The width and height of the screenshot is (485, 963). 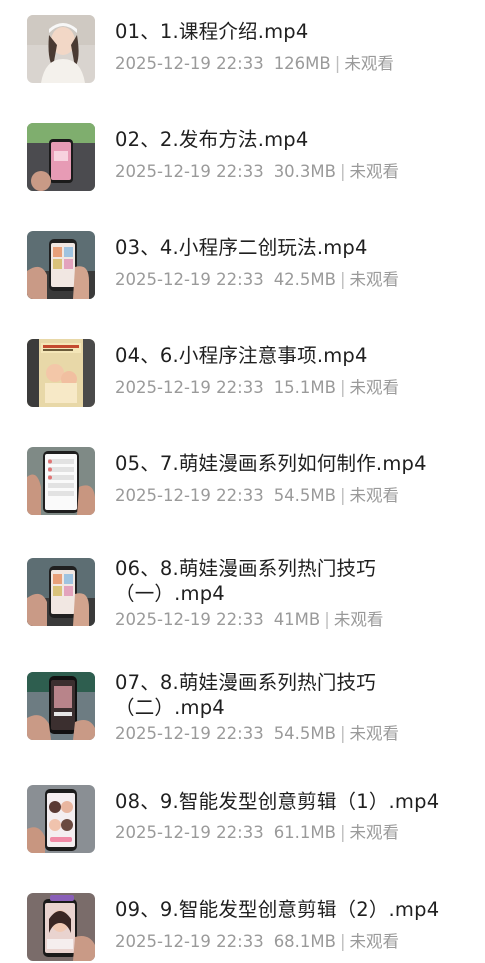 What do you see at coordinates (302, 63) in the screenshot?
I see `file-size: 126MB` at bounding box center [302, 63].